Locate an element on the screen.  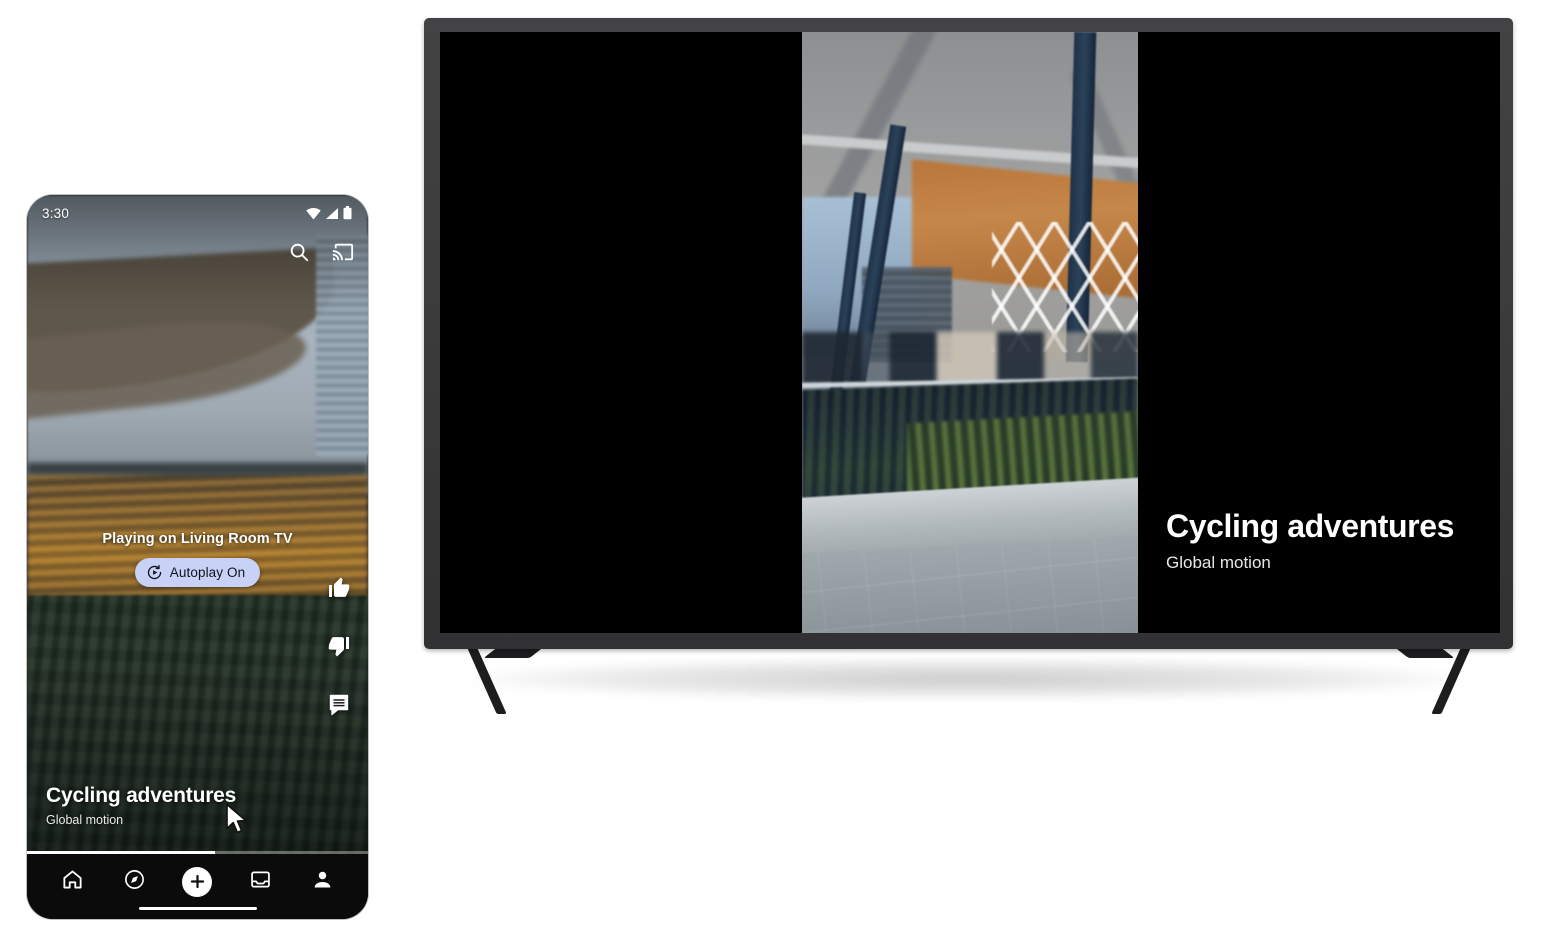
phone-video-title: Cycling adventures is located at coordinates (141, 795).